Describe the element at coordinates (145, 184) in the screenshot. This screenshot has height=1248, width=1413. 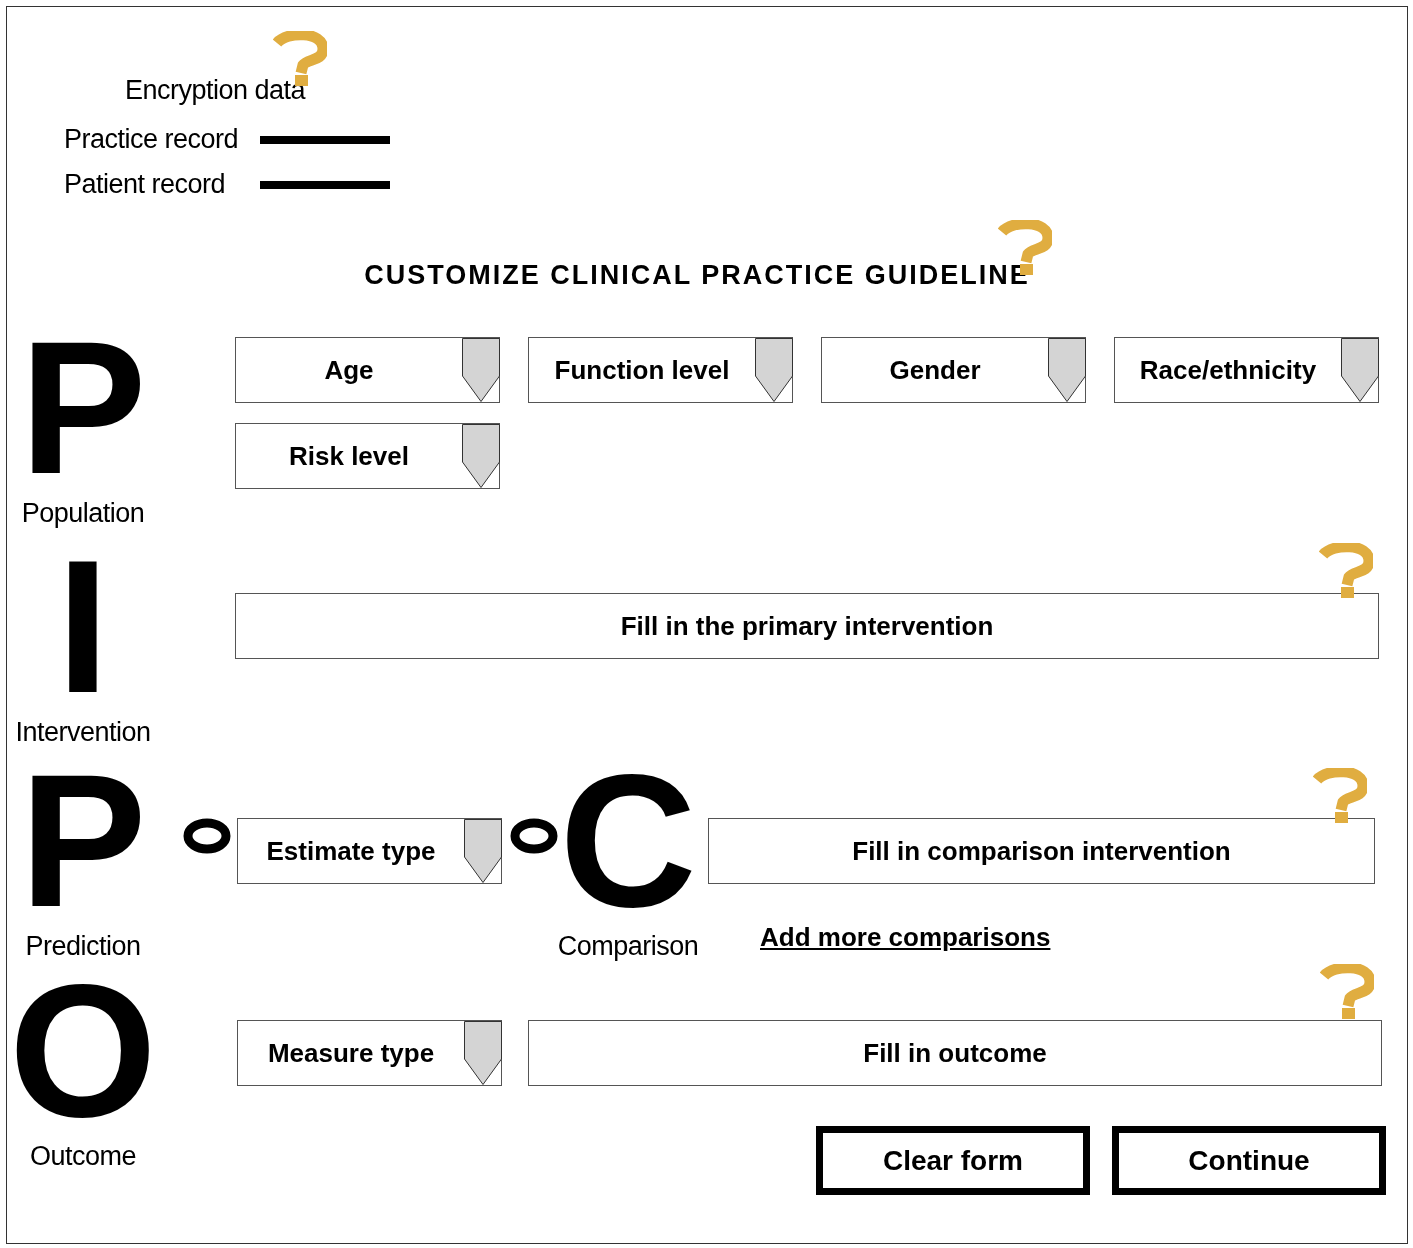
I see `legend-label: Patient record` at that location.